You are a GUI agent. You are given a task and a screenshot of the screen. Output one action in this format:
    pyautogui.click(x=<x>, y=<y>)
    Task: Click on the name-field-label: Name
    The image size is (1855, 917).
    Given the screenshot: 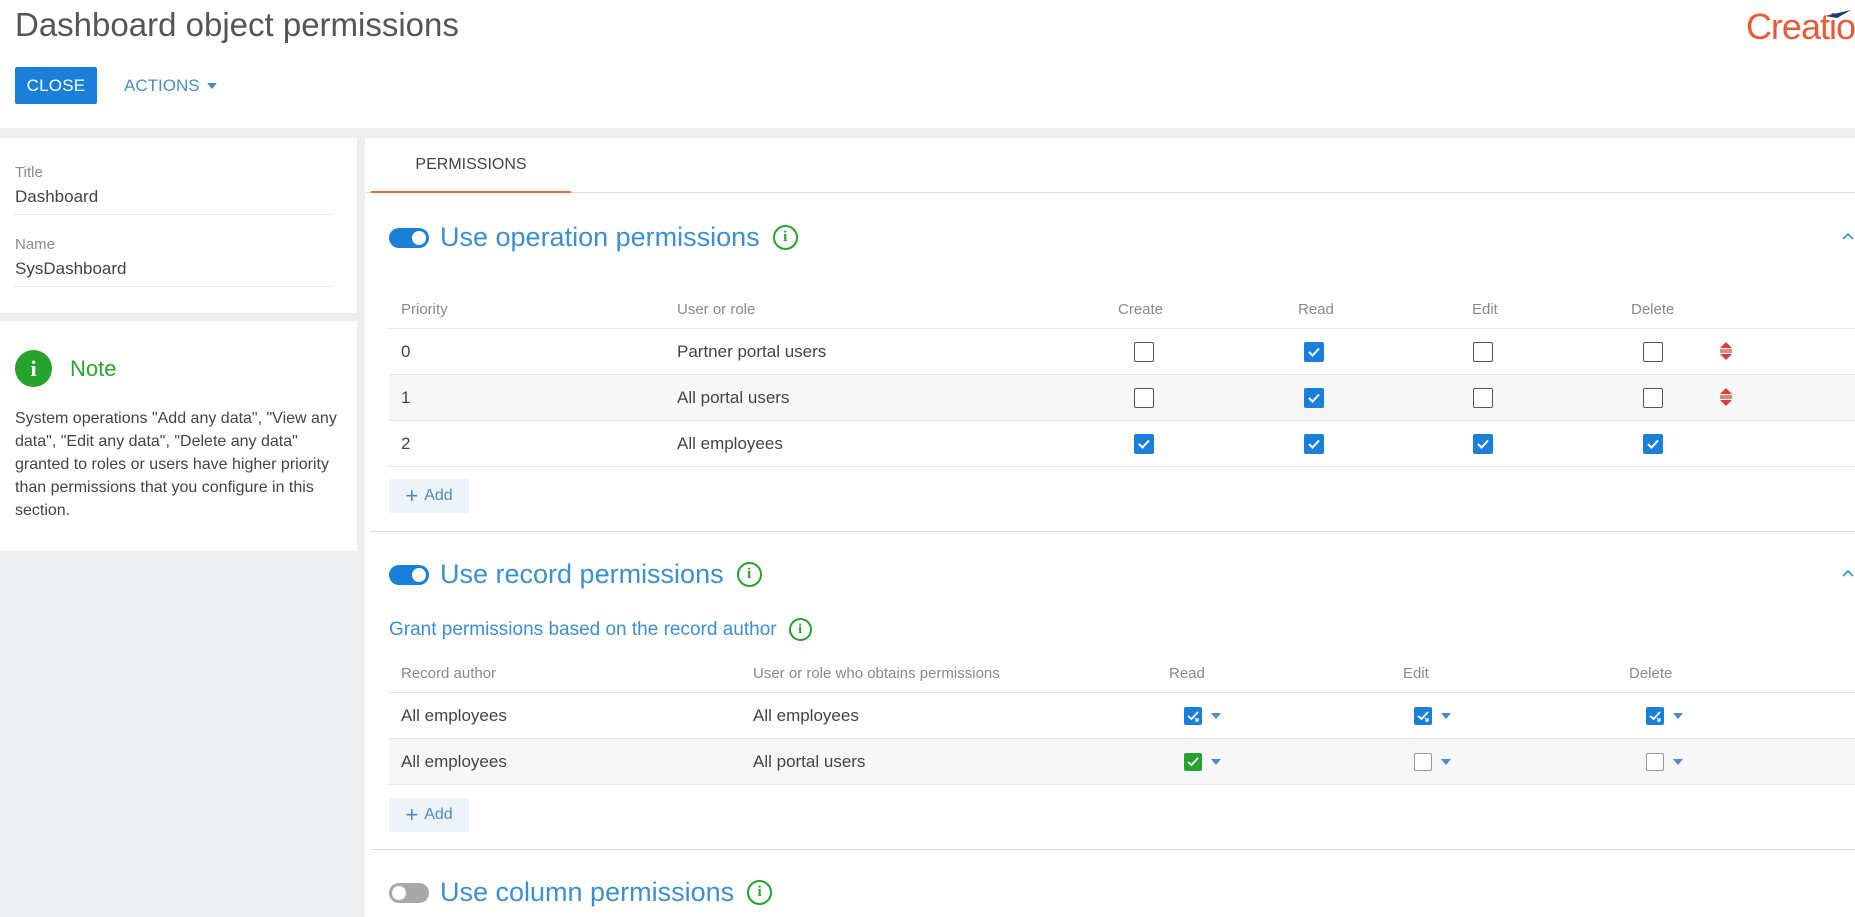 What is the action you would take?
    pyautogui.click(x=35, y=244)
    